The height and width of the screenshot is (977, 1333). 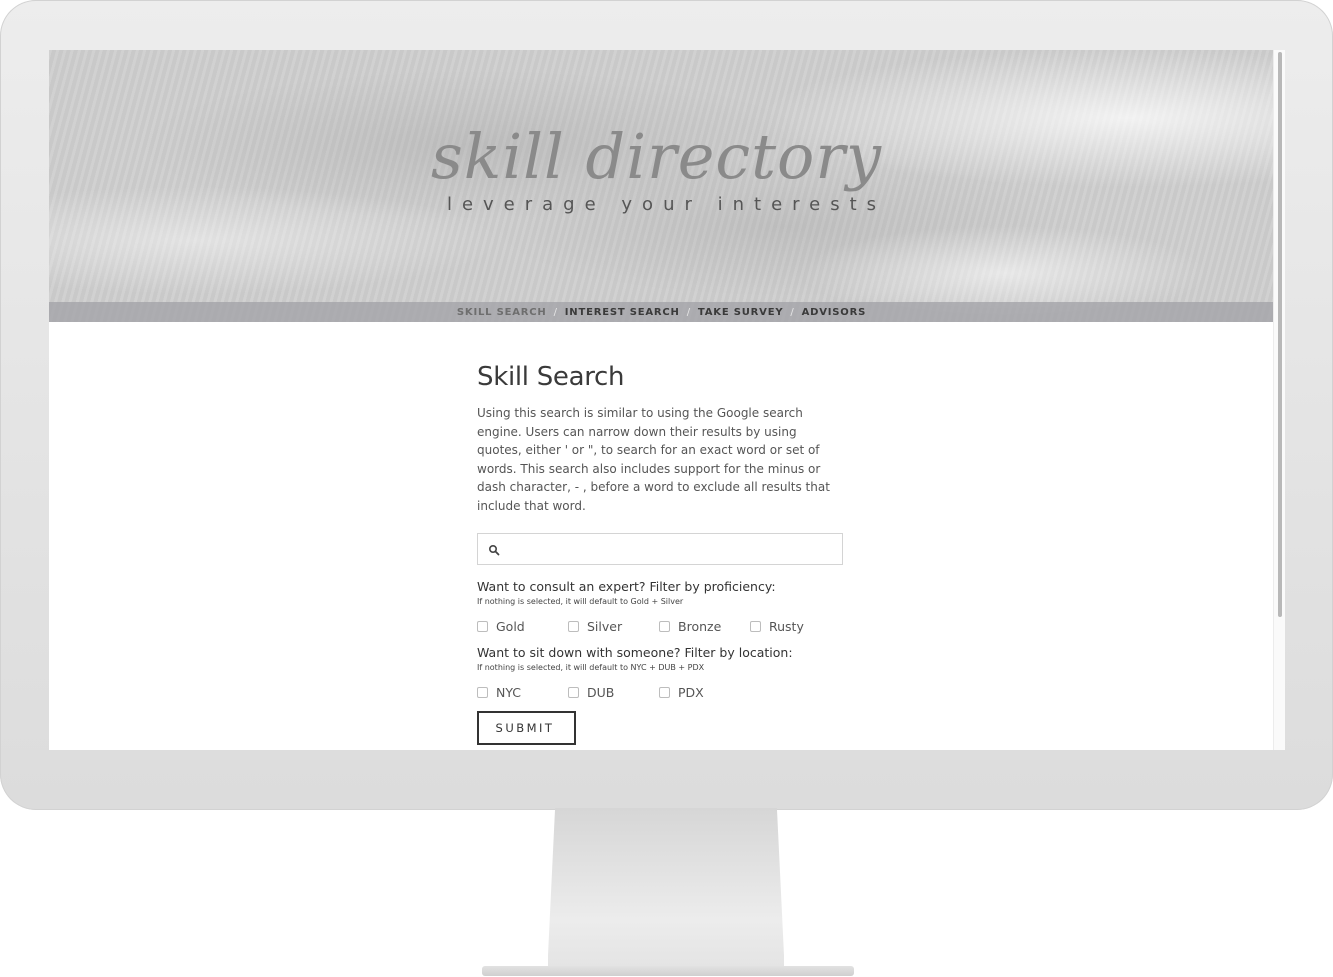 I want to click on search-input, so click(x=670, y=550).